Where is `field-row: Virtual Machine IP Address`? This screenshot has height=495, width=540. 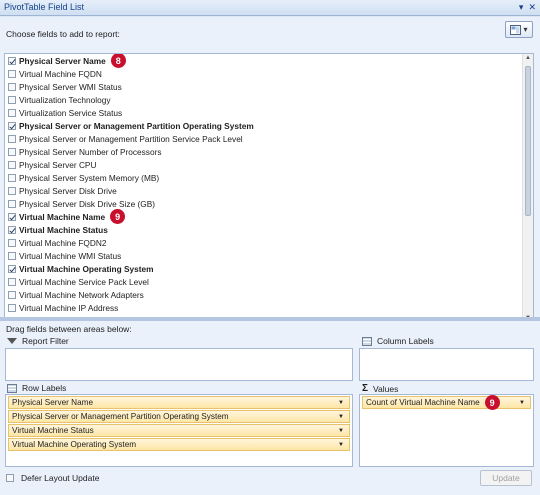 field-row: Virtual Machine IP Address is located at coordinates (269, 307).